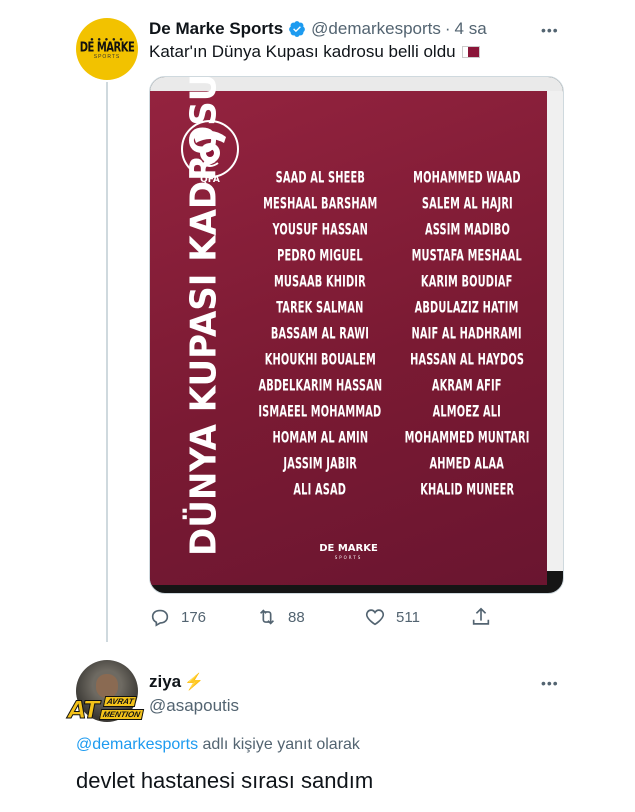 This screenshot has width=635, height=812. I want to click on vertical-title: DÜNYA KUPASI KADROSU, so click(204, 316).